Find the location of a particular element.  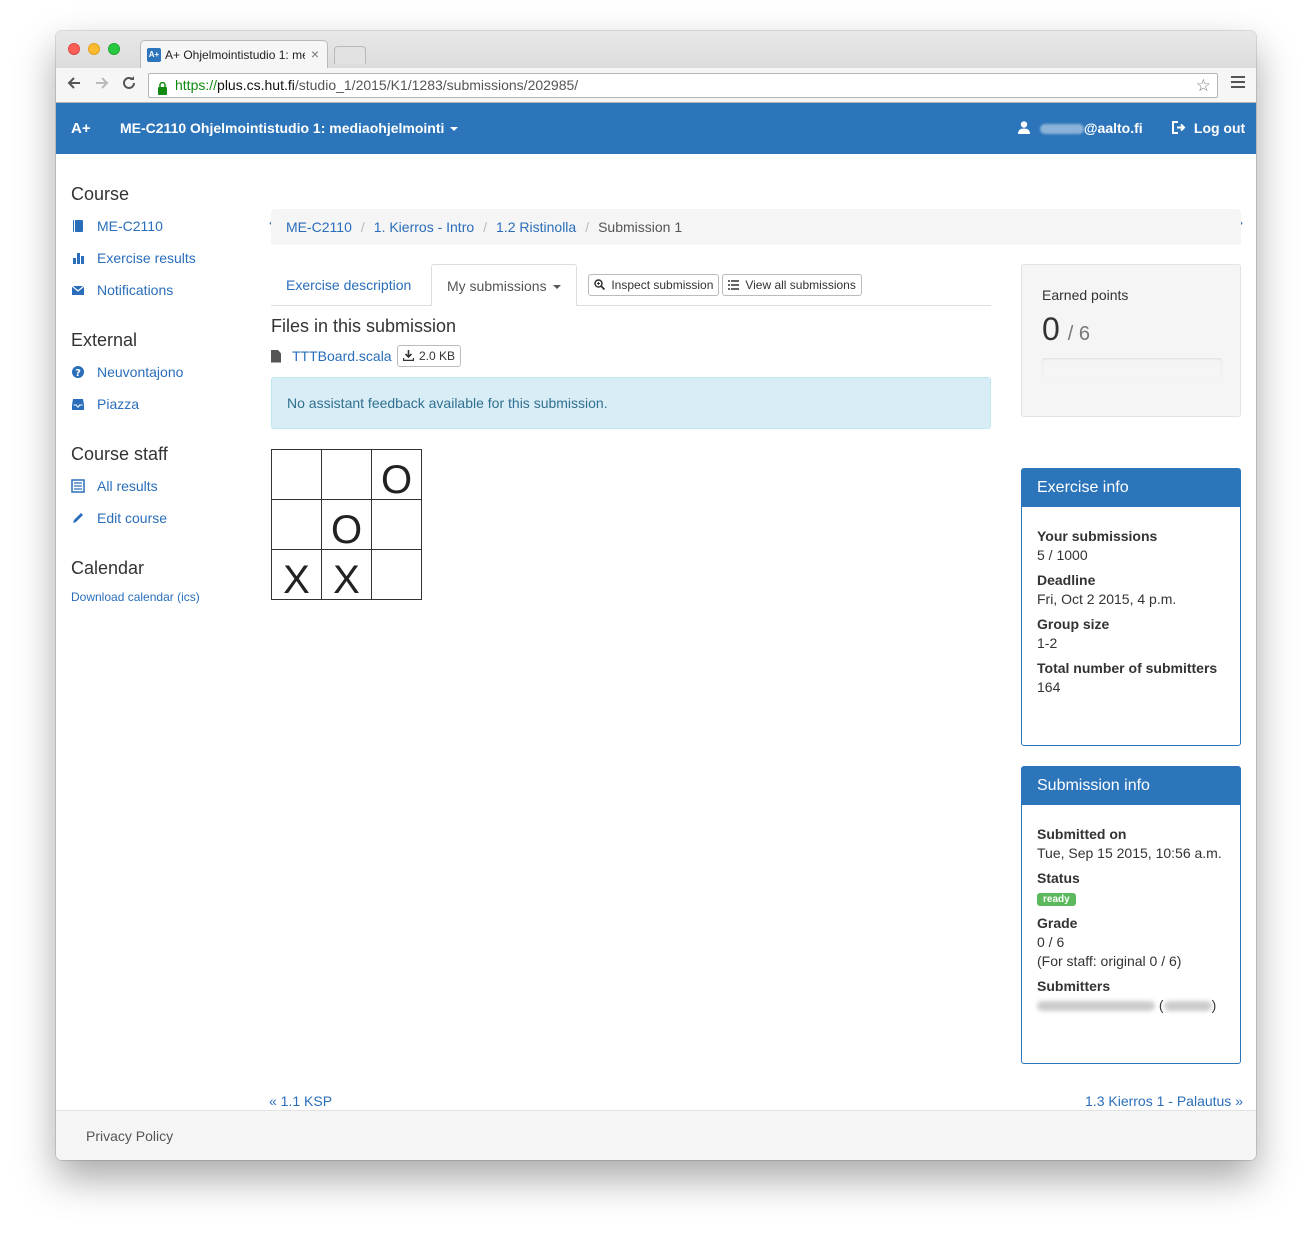

next-exercise-link-bottom: 1.3 Kierros 1 - Palautus » is located at coordinates (1164, 1101).